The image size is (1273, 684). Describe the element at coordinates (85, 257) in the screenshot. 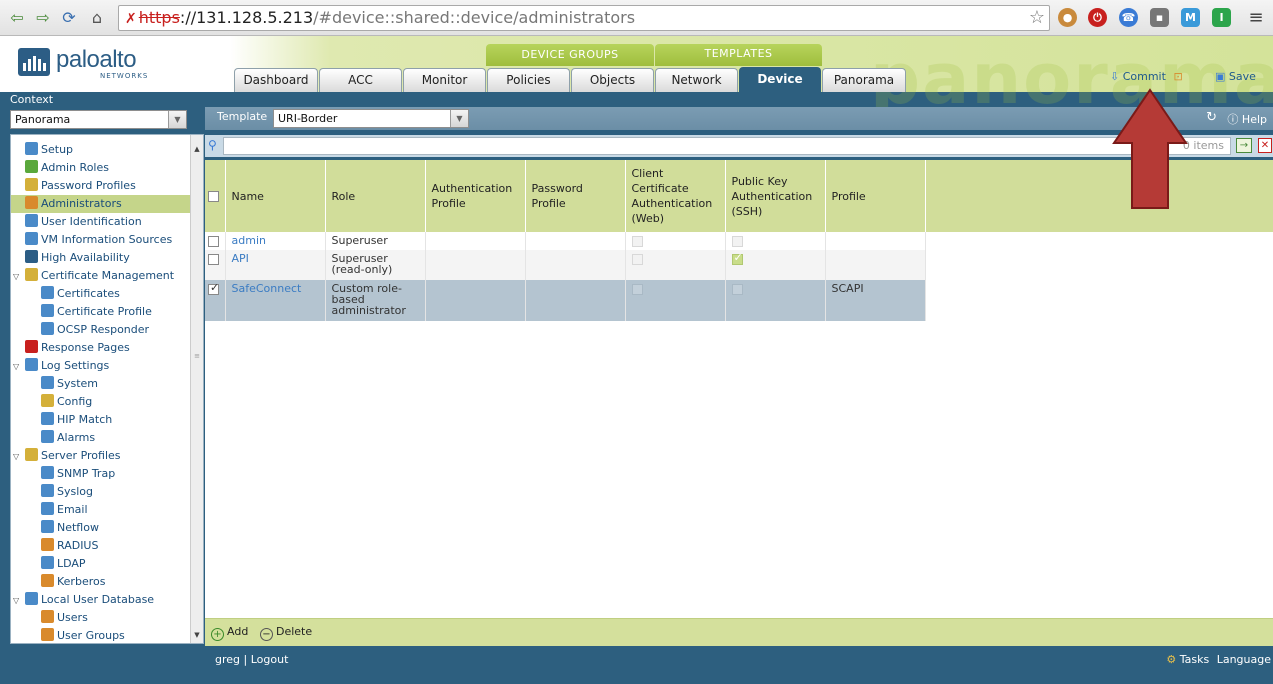

I see `sidebar-item-label: High Availability` at that location.